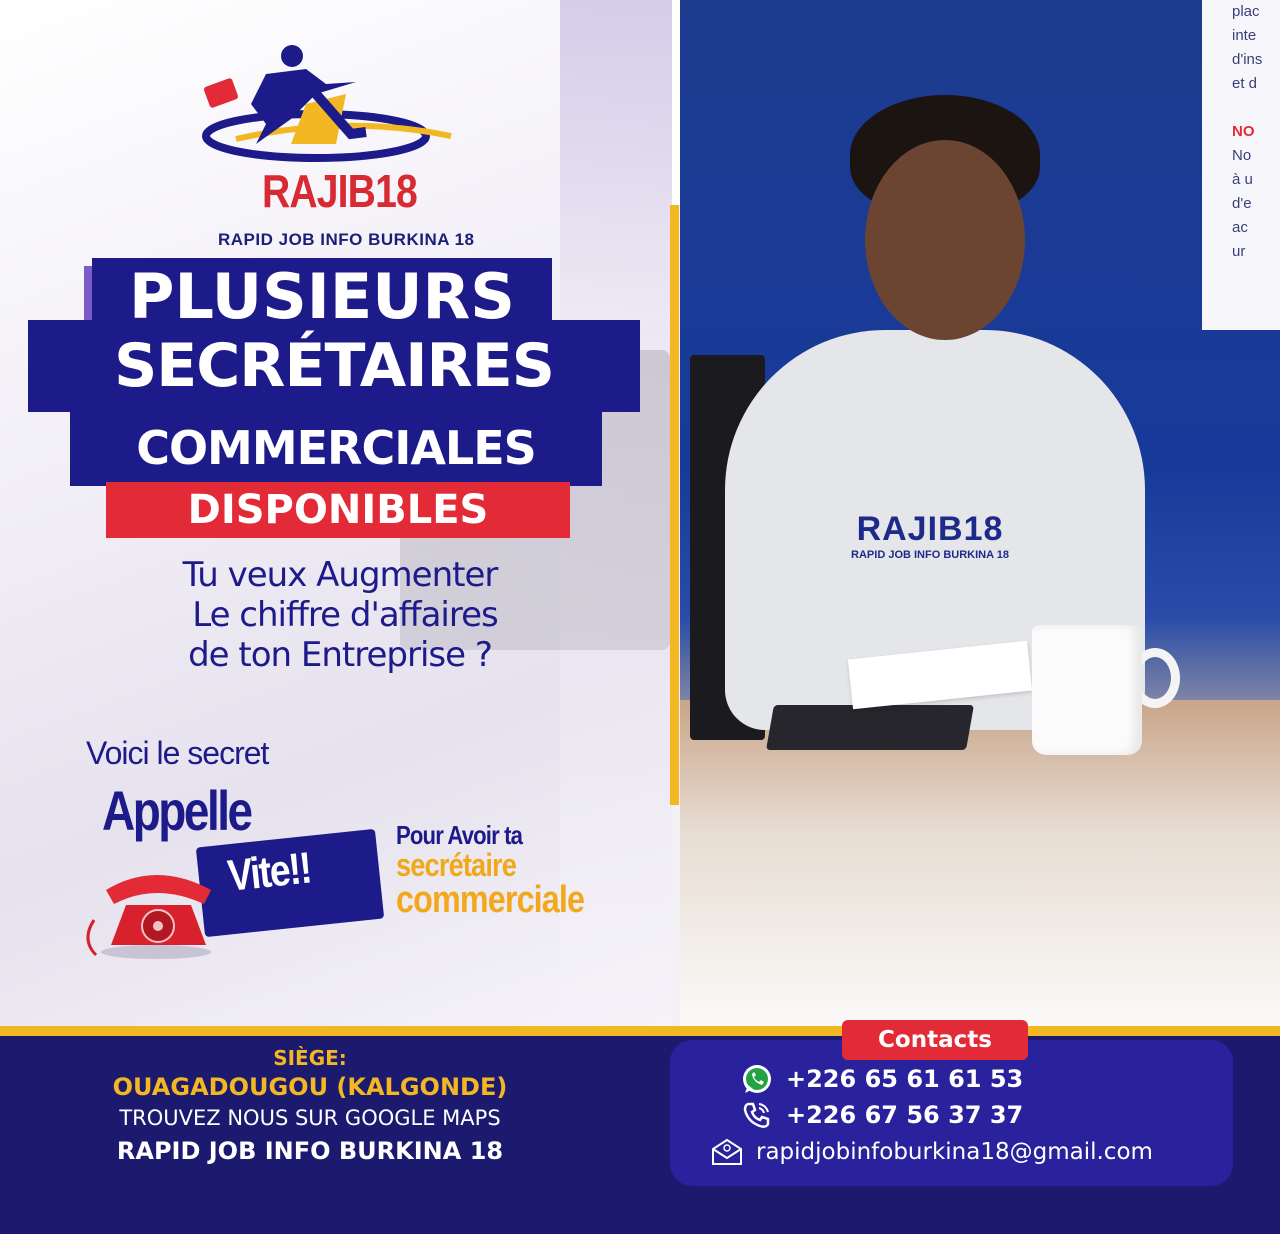  Describe the element at coordinates (334, 366) in the screenshot. I see `headline-line2: SECRÉTAIRES` at that location.